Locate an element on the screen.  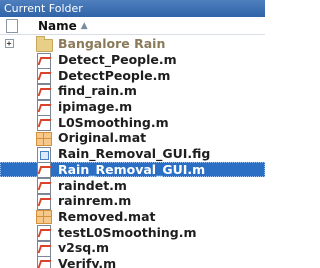
file-row: find_rain.m is located at coordinates (132, 91).